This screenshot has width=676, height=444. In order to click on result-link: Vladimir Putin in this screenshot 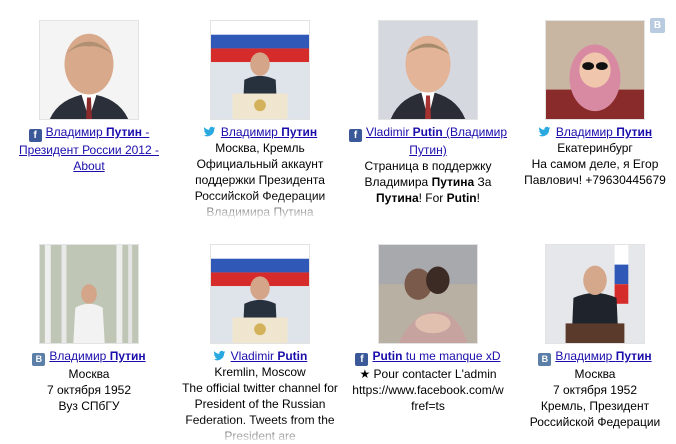, I will do `click(269, 356)`.